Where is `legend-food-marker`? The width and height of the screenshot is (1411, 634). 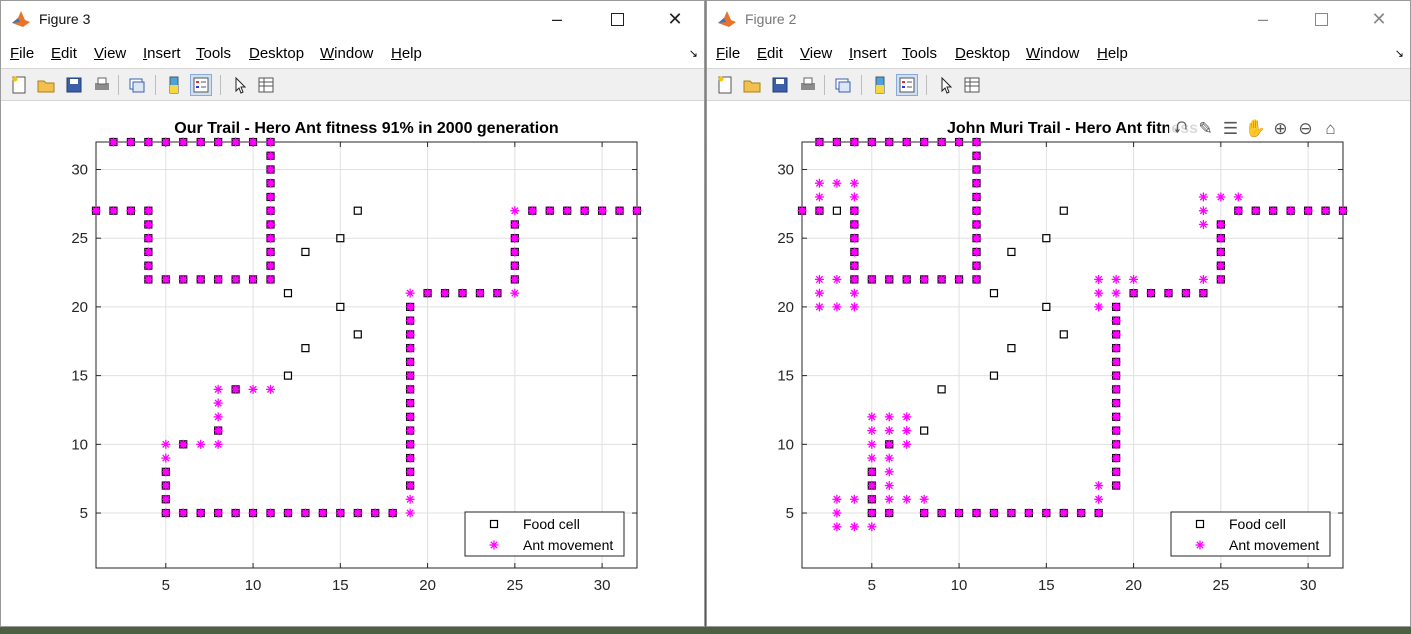 legend-food-marker is located at coordinates (494, 524).